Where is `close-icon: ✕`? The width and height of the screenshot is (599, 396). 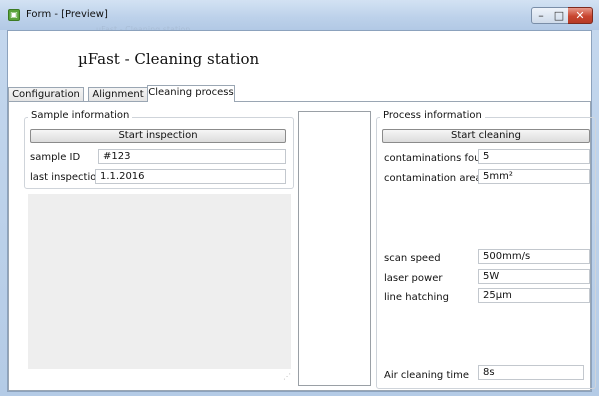
close-icon: ✕ is located at coordinates (580, 15).